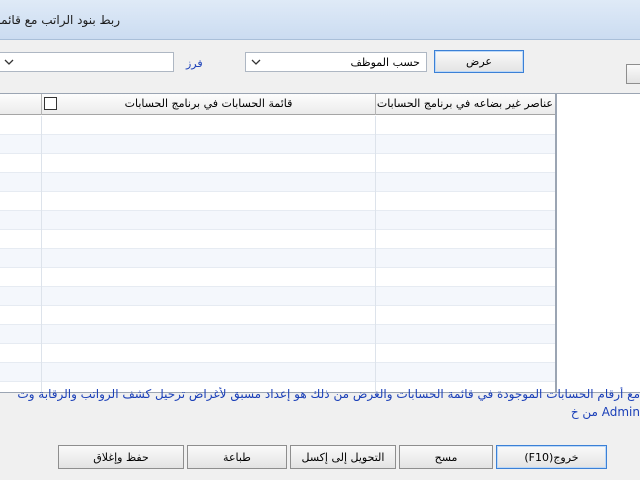 The height and width of the screenshot is (480, 640). I want to click on window-title: ربط بنود الراتب مع قائمة, so click(60, 20).